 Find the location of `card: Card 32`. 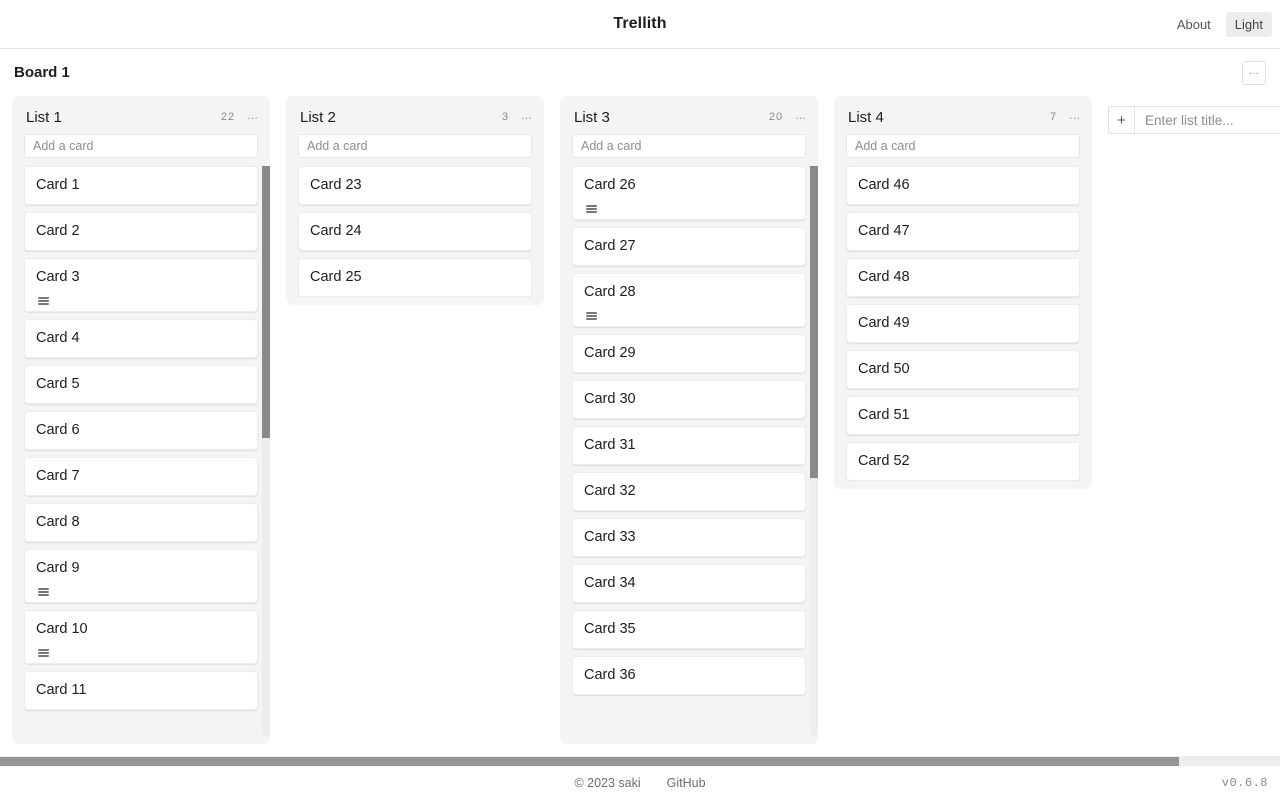

card: Card 32 is located at coordinates (689, 491).